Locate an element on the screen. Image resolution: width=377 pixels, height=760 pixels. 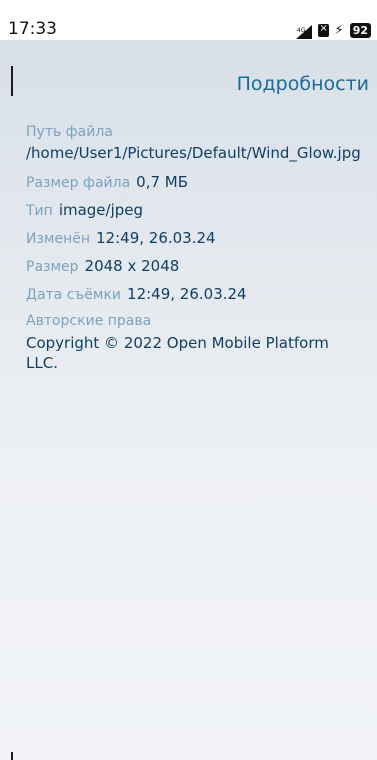
detail-path-label: Путь файла is located at coordinates (69, 132).